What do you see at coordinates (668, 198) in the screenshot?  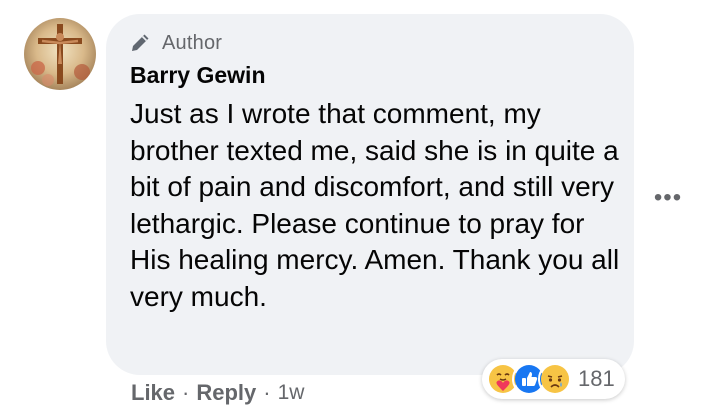 I see `more-options-button: •••` at bounding box center [668, 198].